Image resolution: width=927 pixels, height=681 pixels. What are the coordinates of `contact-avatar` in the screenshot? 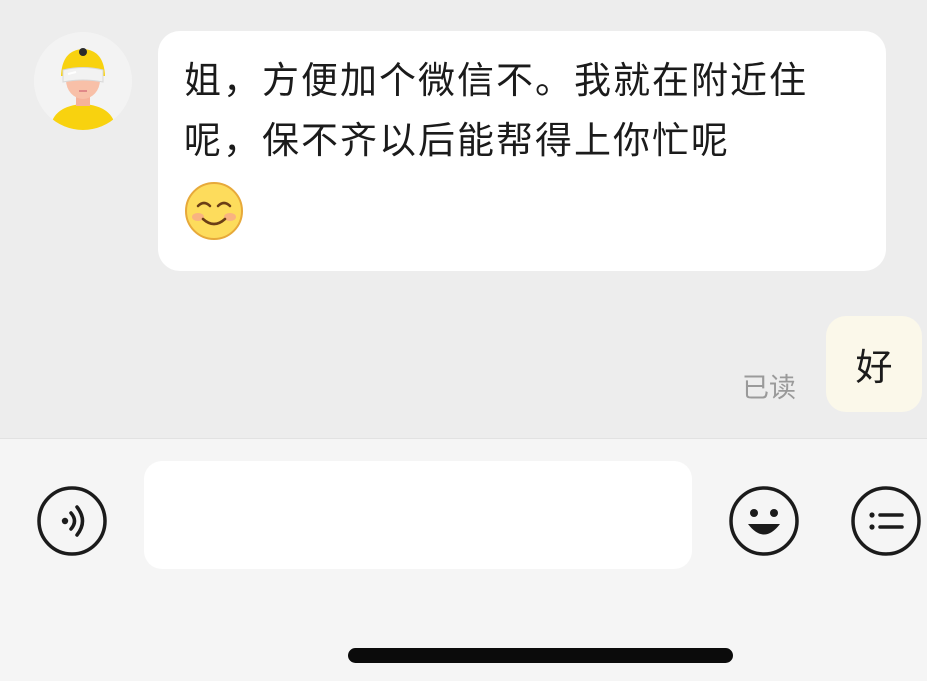 It's located at (83, 81).